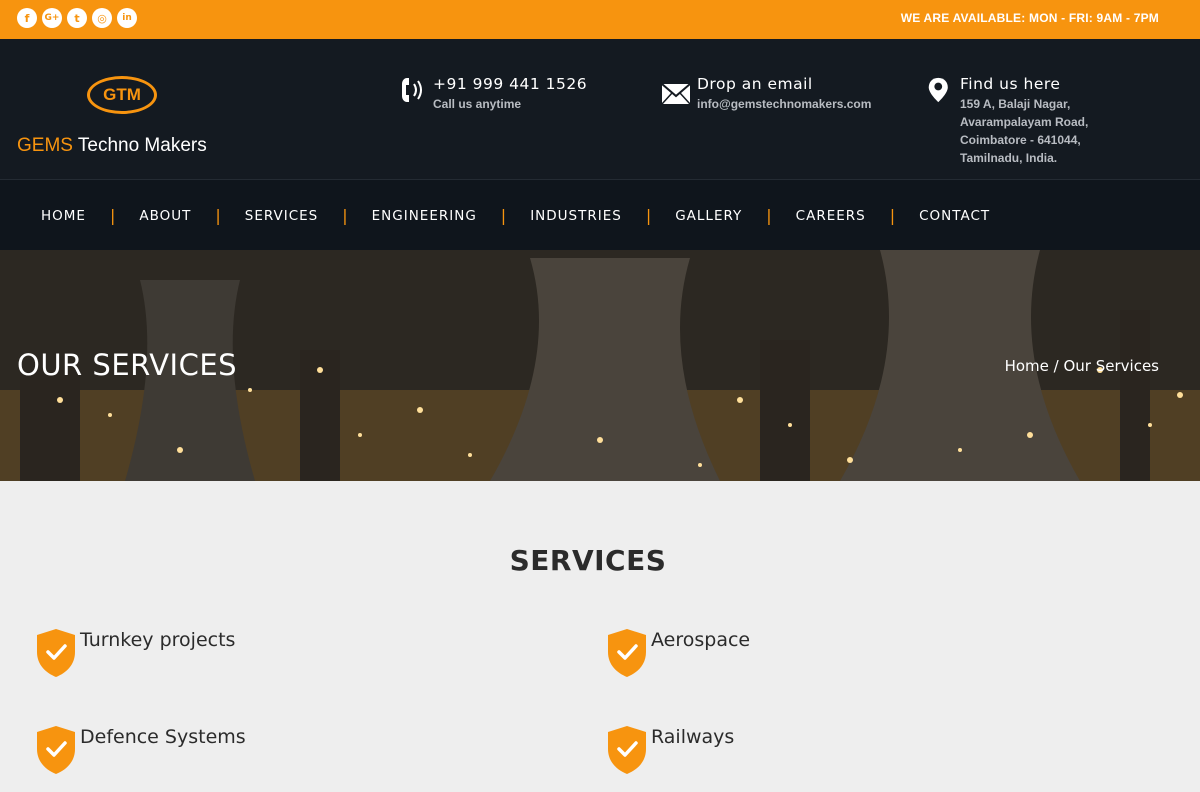 This screenshot has width=1200, height=792. I want to click on nav-item-gallery: GALLERY, so click(708, 216).